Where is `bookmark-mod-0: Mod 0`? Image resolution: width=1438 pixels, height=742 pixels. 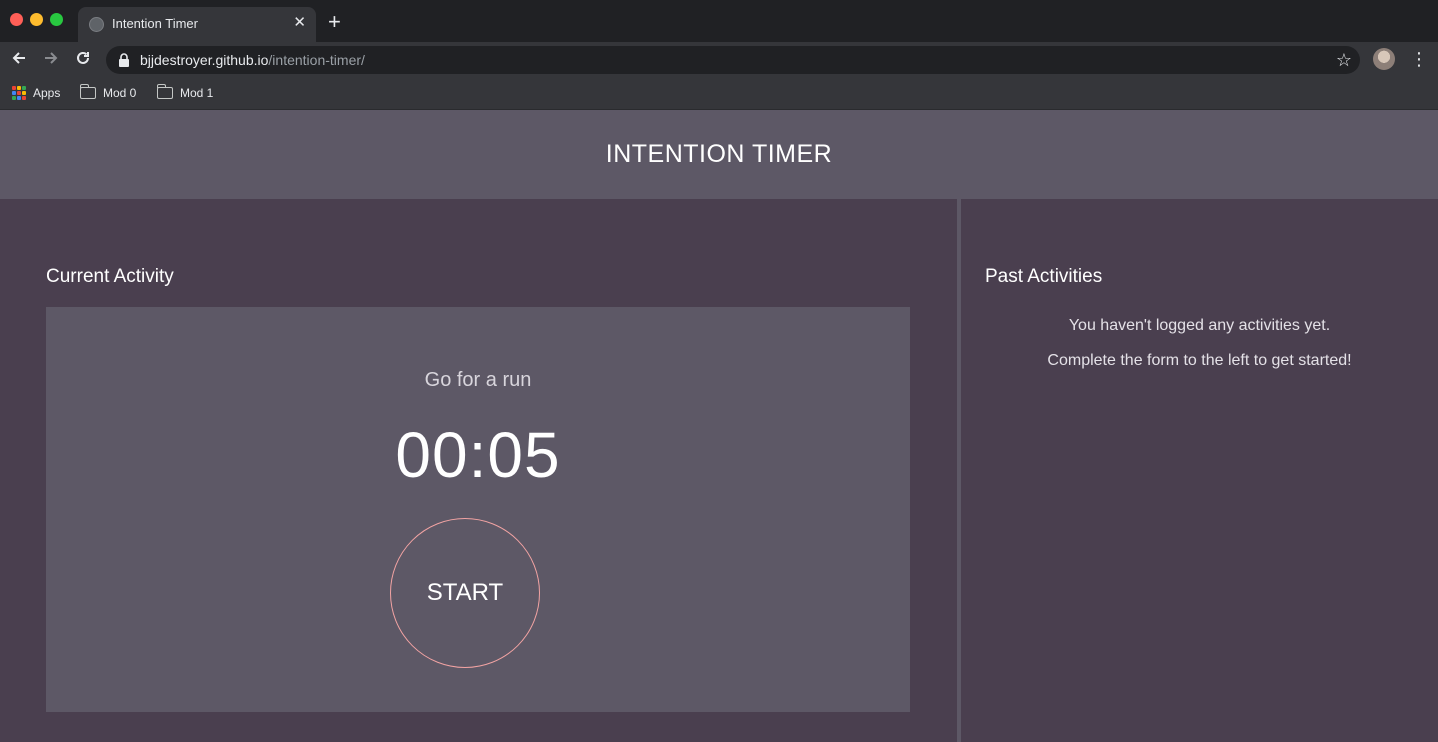
bookmark-mod-0: Mod 0 is located at coordinates (108, 93).